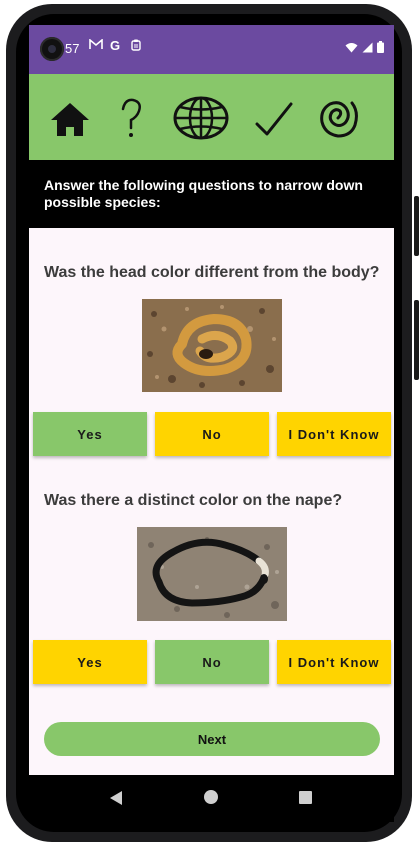 This screenshot has width=419, height=845. I want to click on home-nav-icon, so click(211, 797).